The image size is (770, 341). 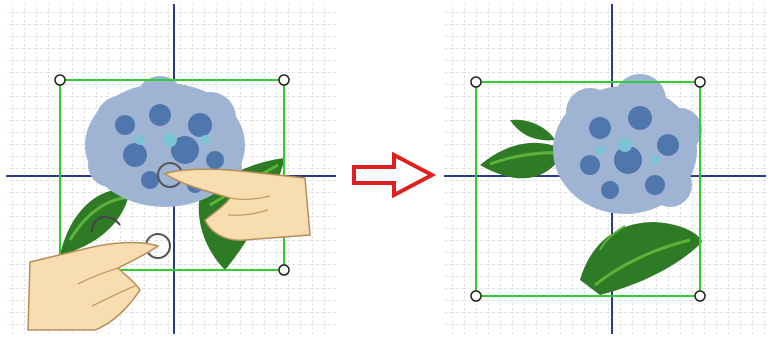 What do you see at coordinates (476, 296) in the screenshot?
I see `handle-bottom-left` at bounding box center [476, 296].